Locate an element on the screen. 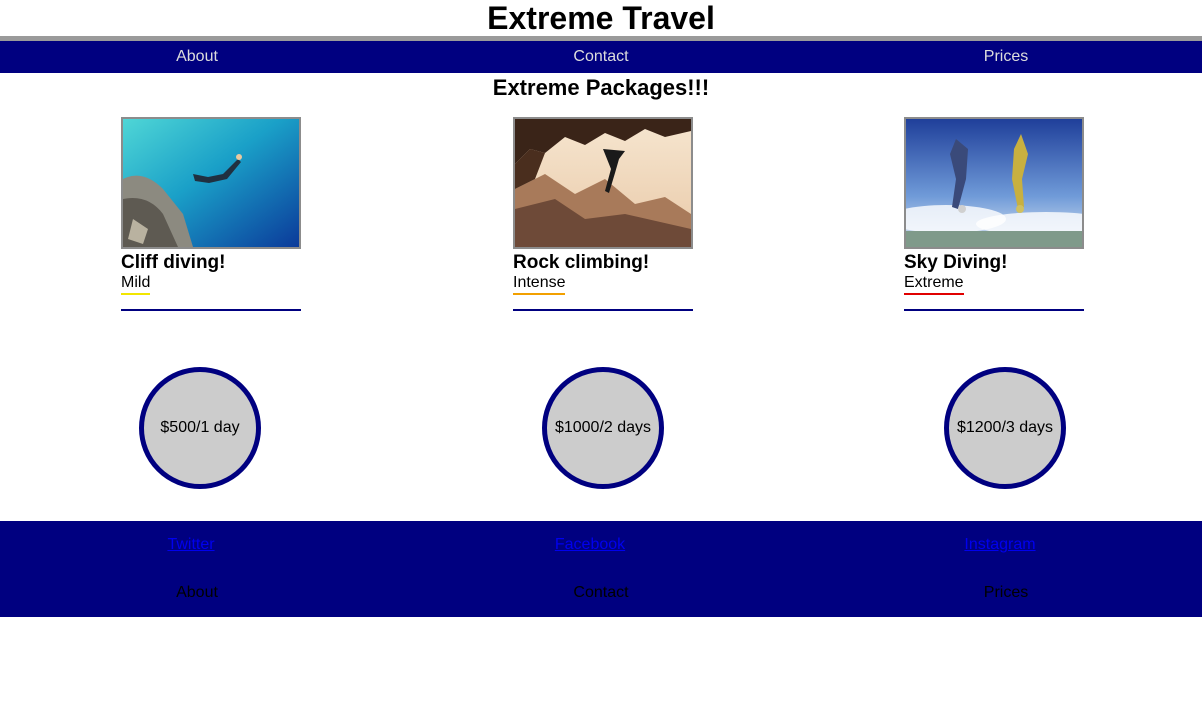  intensity-label: Extreme is located at coordinates (934, 284).